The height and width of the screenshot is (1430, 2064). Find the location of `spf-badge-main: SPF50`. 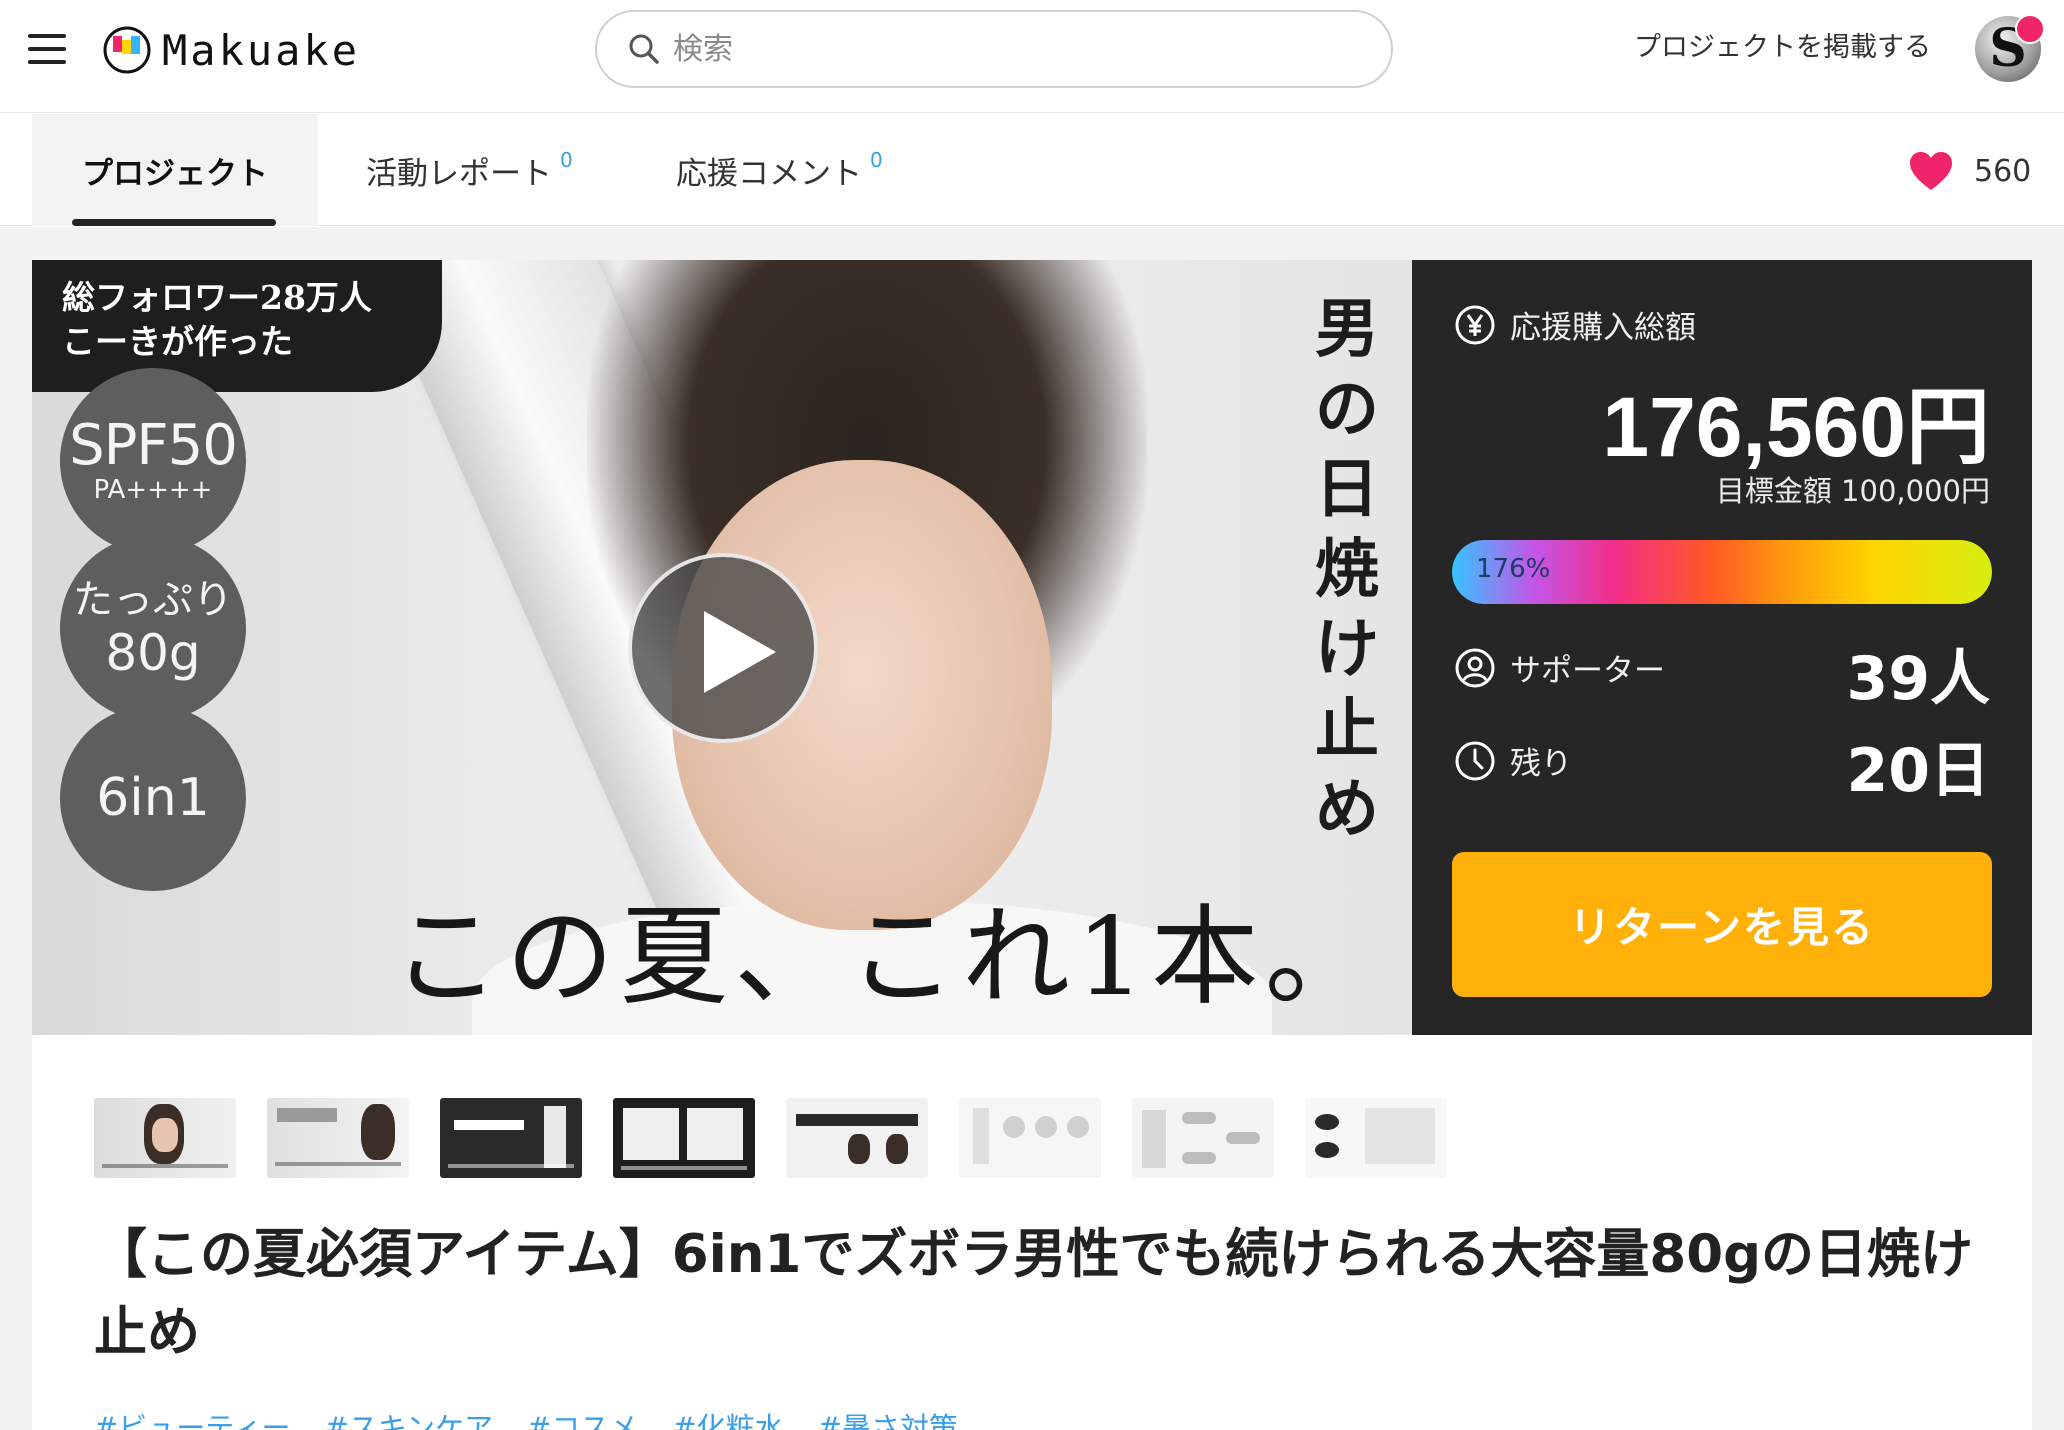

spf-badge-main: SPF50 is located at coordinates (153, 445).